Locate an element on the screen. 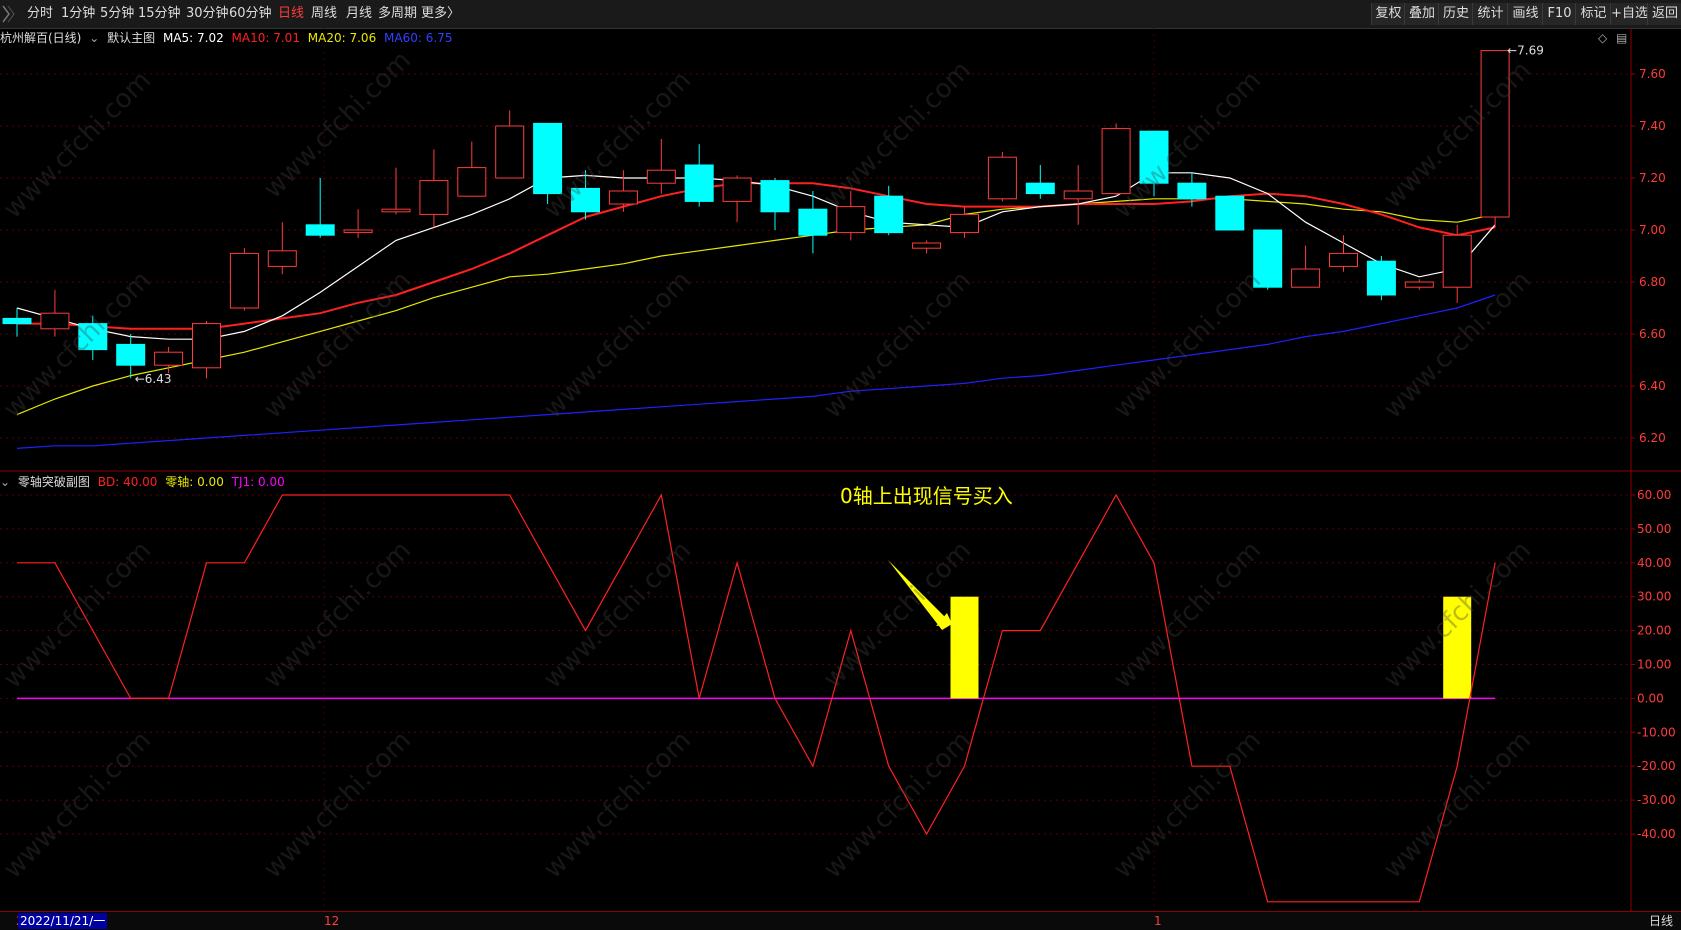 This screenshot has width=1681, height=930. tj1-legend: TJ1: 0.00 is located at coordinates (258, 482).